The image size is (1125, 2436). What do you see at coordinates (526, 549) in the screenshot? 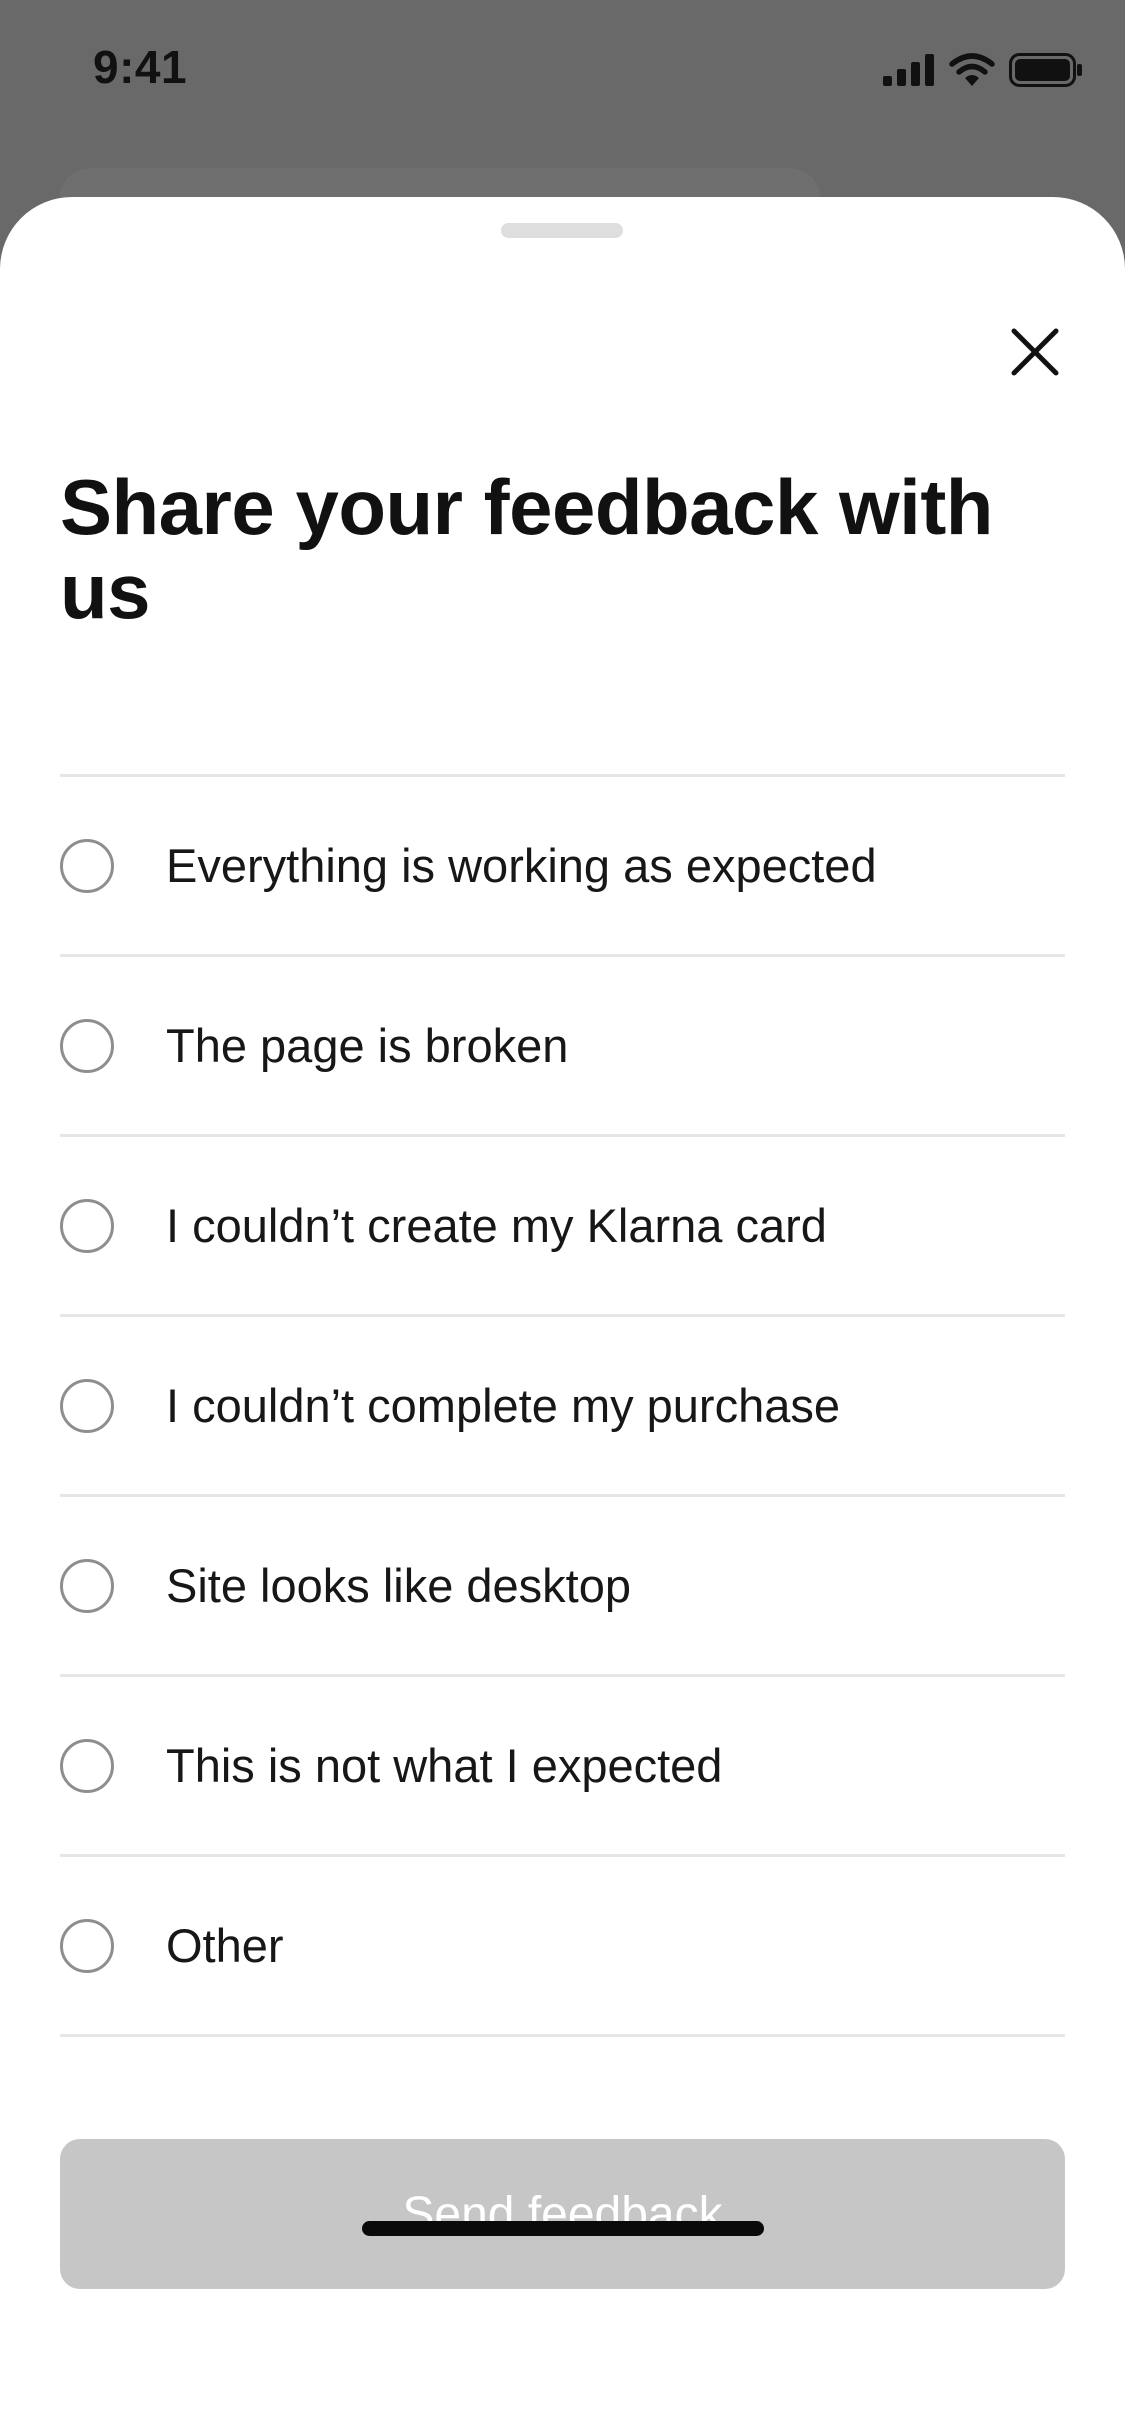
I see `sheet-title: Share your feedback with us` at bounding box center [526, 549].